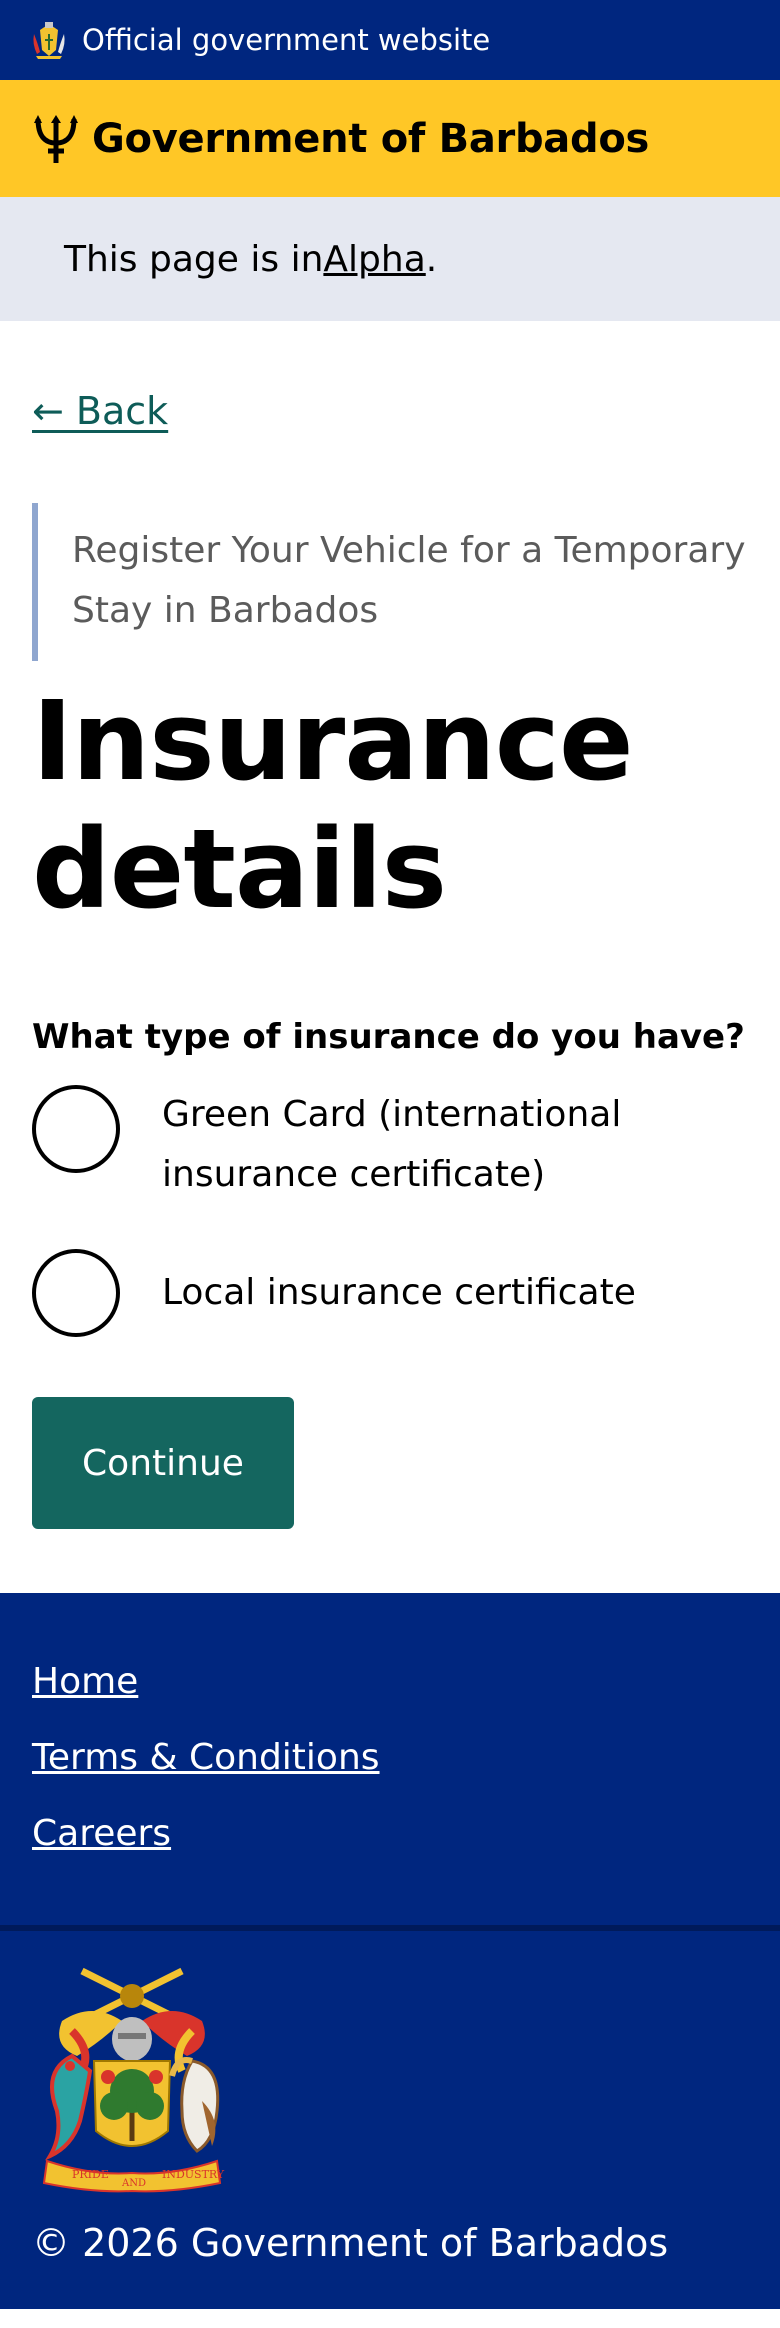 The width and height of the screenshot is (780, 2328). I want to click on trident-icon, so click(56, 138).